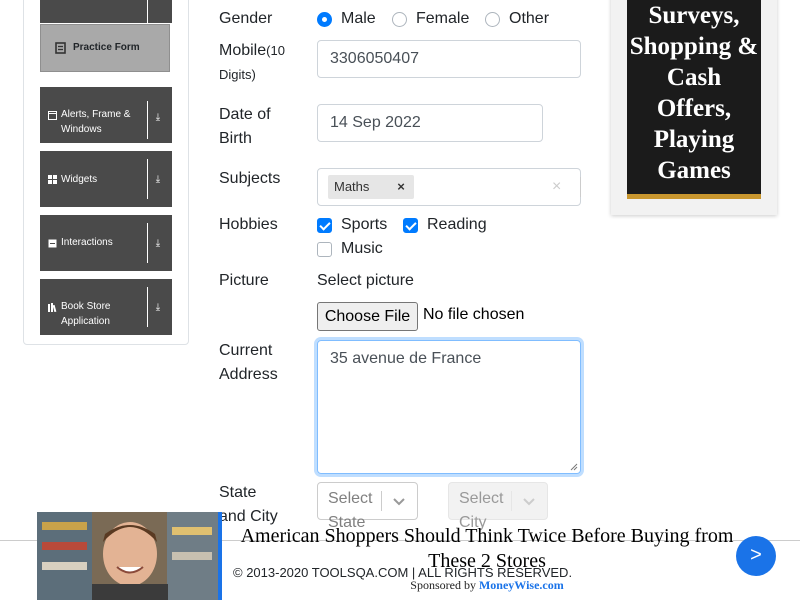 The image size is (800, 600). Describe the element at coordinates (352, 186) in the screenshot. I see `subject-chip-label: Maths` at that location.